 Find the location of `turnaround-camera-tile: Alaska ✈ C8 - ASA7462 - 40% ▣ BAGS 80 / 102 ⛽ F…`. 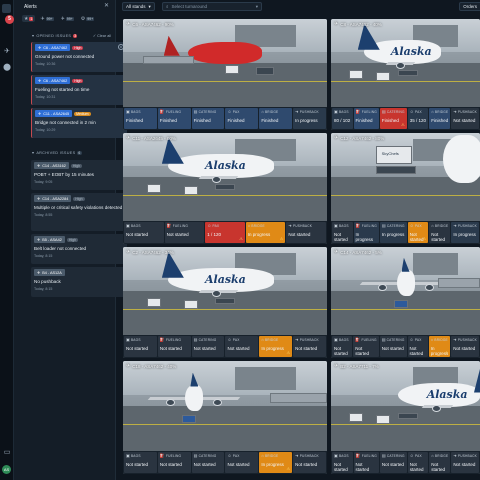

turnaround-camera-tile: Alaska ✈ C8 - ASA7462 - 40% ▣ BAGS 80 / 102 ⛽ F… is located at coordinates (405, 74).